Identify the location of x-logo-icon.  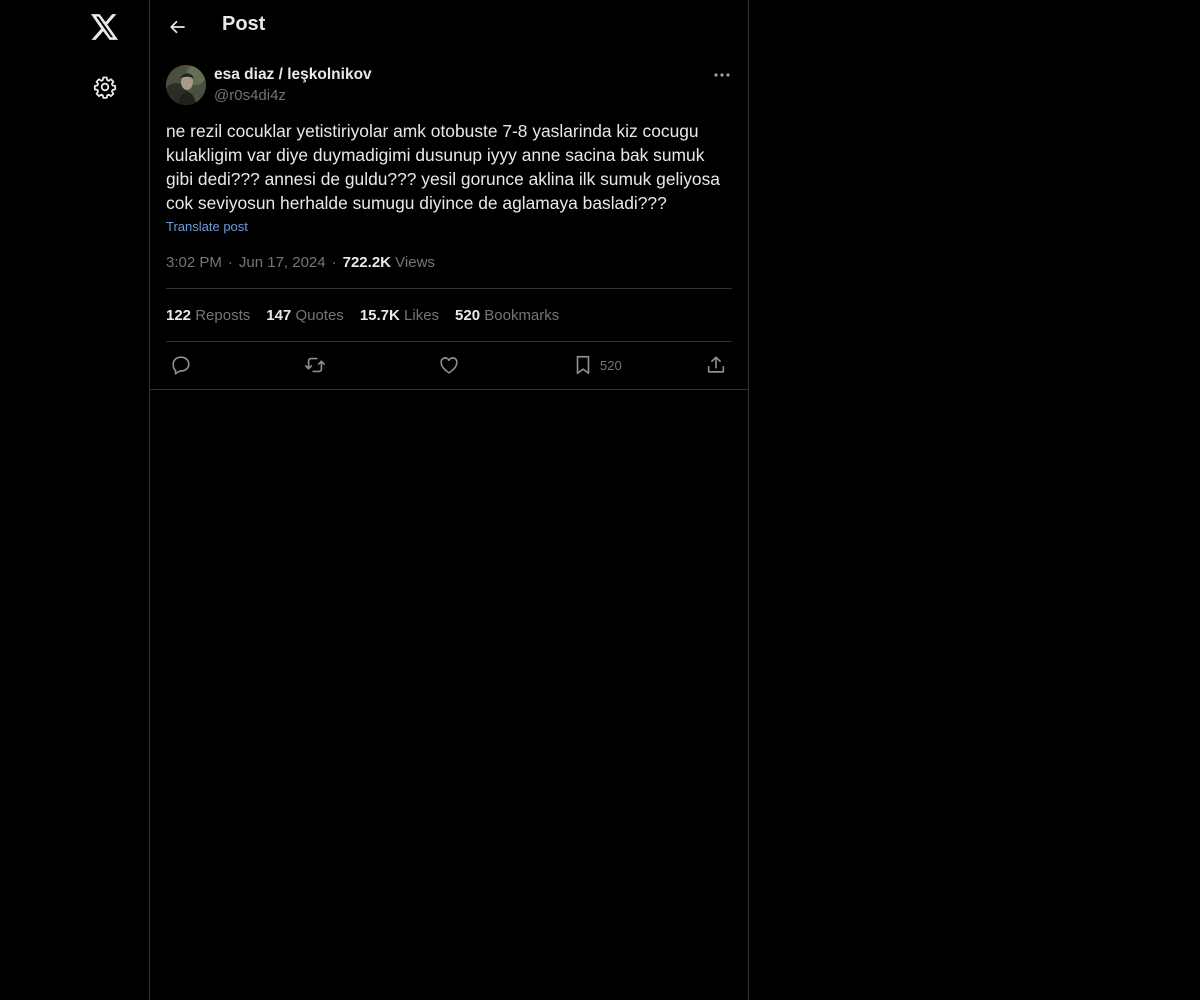
(105, 27).